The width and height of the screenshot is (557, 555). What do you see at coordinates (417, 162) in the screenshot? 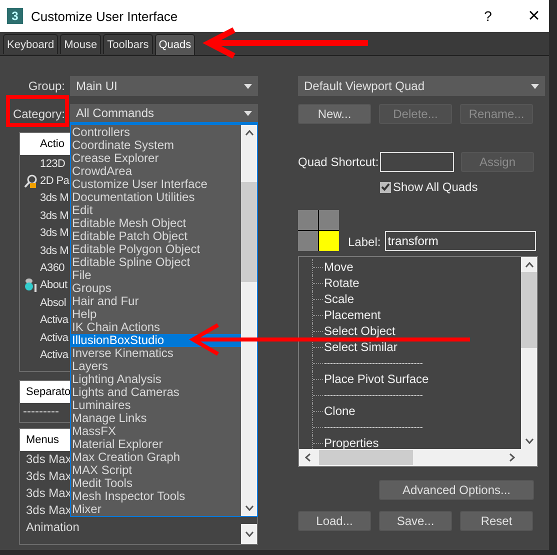
I see `shortcut-field` at bounding box center [417, 162].